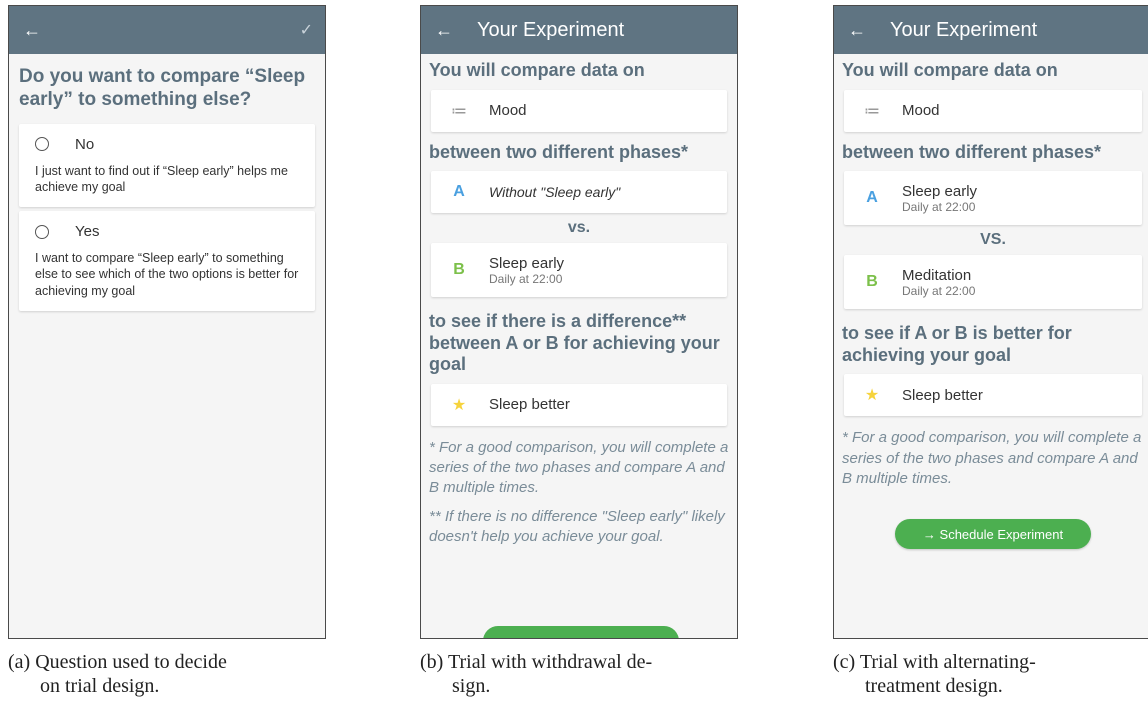 The image size is (1148, 712). What do you see at coordinates (306, 30) in the screenshot?
I see `check-icon: ✓` at bounding box center [306, 30].